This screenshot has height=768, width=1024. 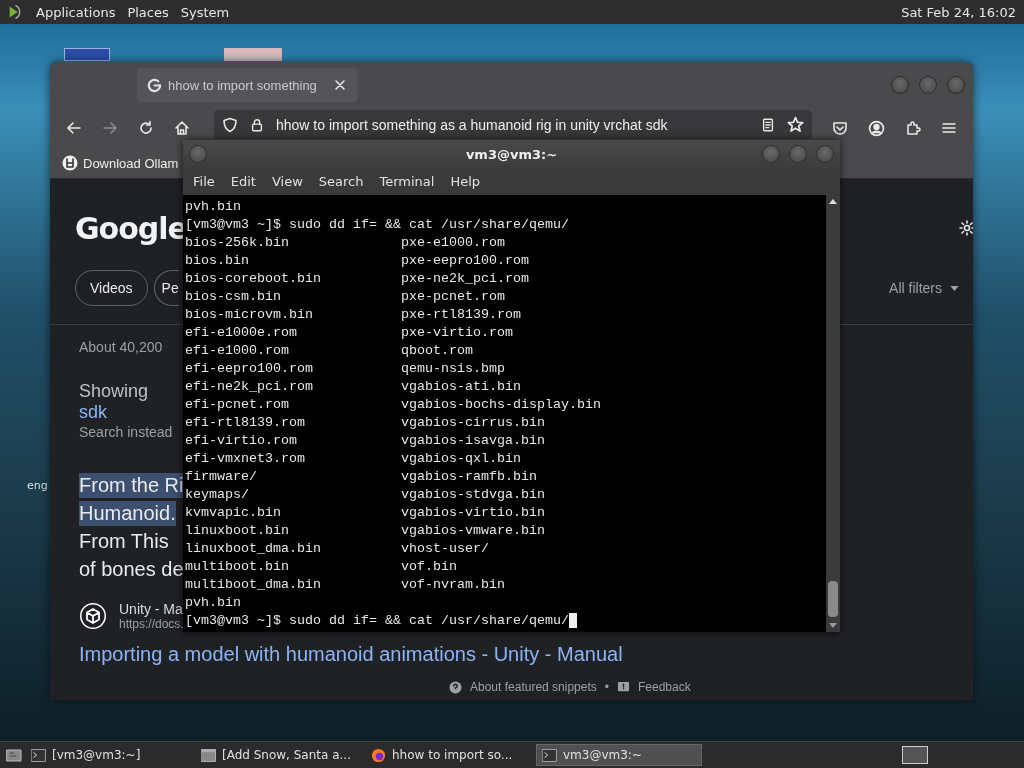 What do you see at coordinates (513, 124) in the screenshot?
I see `address-bar: hhow to import something as a humanoid rig in unity vrchat sdk` at bounding box center [513, 124].